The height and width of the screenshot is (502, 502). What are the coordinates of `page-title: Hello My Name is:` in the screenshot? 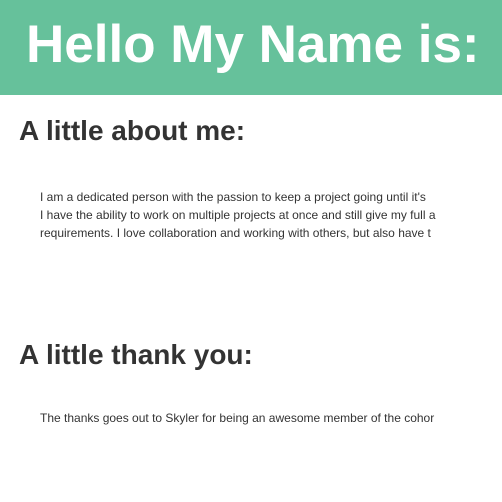 It's located at (253, 44).